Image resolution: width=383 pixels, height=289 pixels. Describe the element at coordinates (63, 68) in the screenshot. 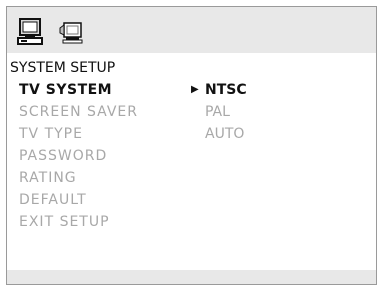

I see `section-title: SYSTEM SETUP` at that location.